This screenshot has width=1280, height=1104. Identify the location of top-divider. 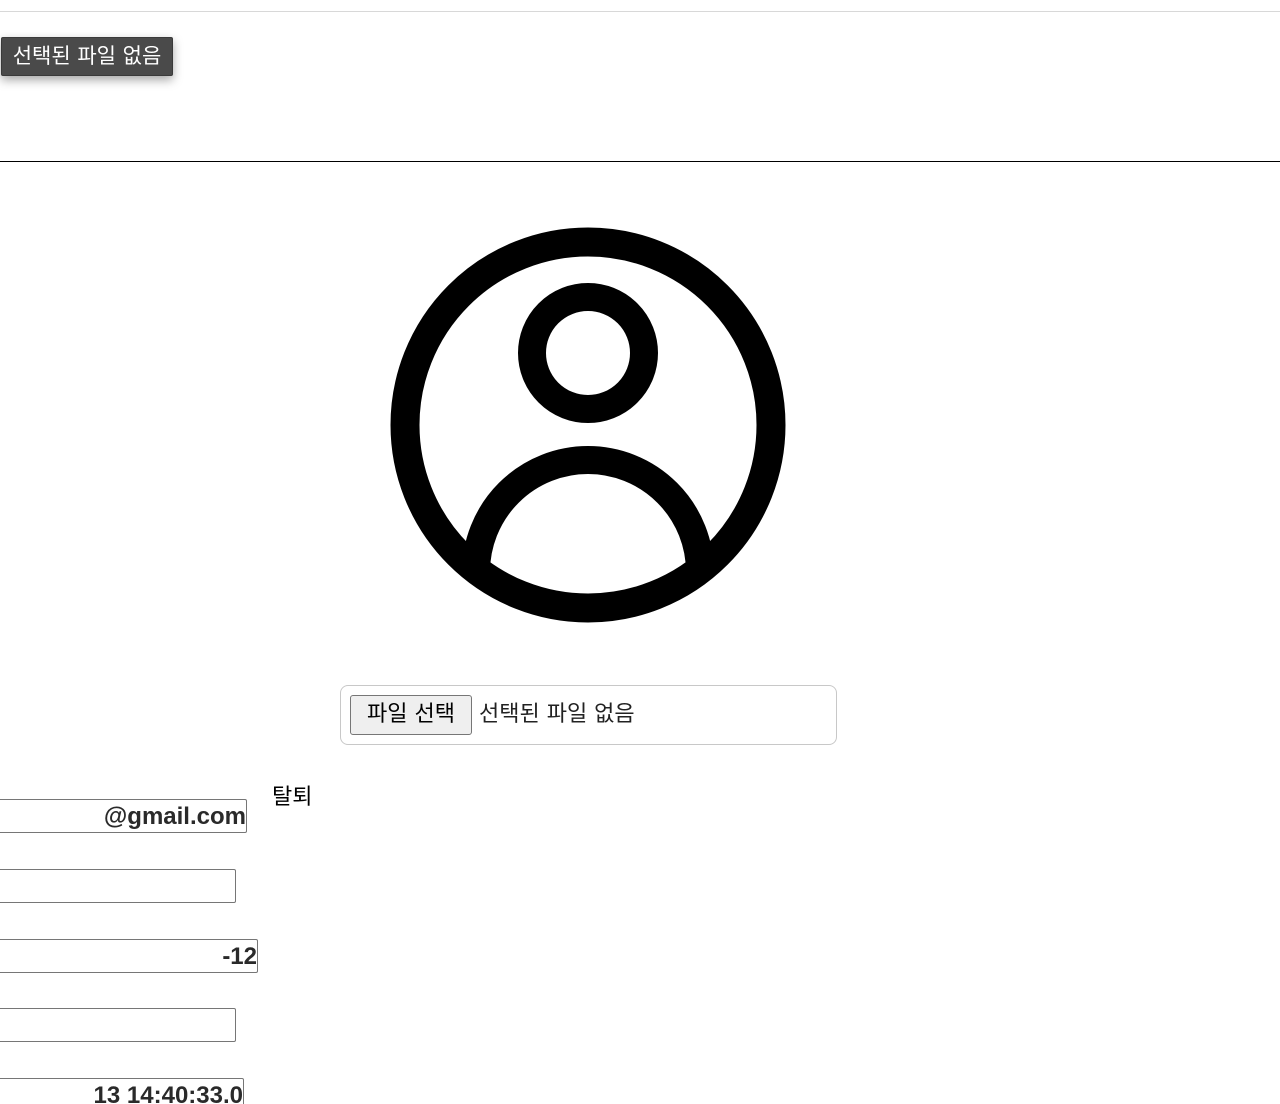
(640, 11).